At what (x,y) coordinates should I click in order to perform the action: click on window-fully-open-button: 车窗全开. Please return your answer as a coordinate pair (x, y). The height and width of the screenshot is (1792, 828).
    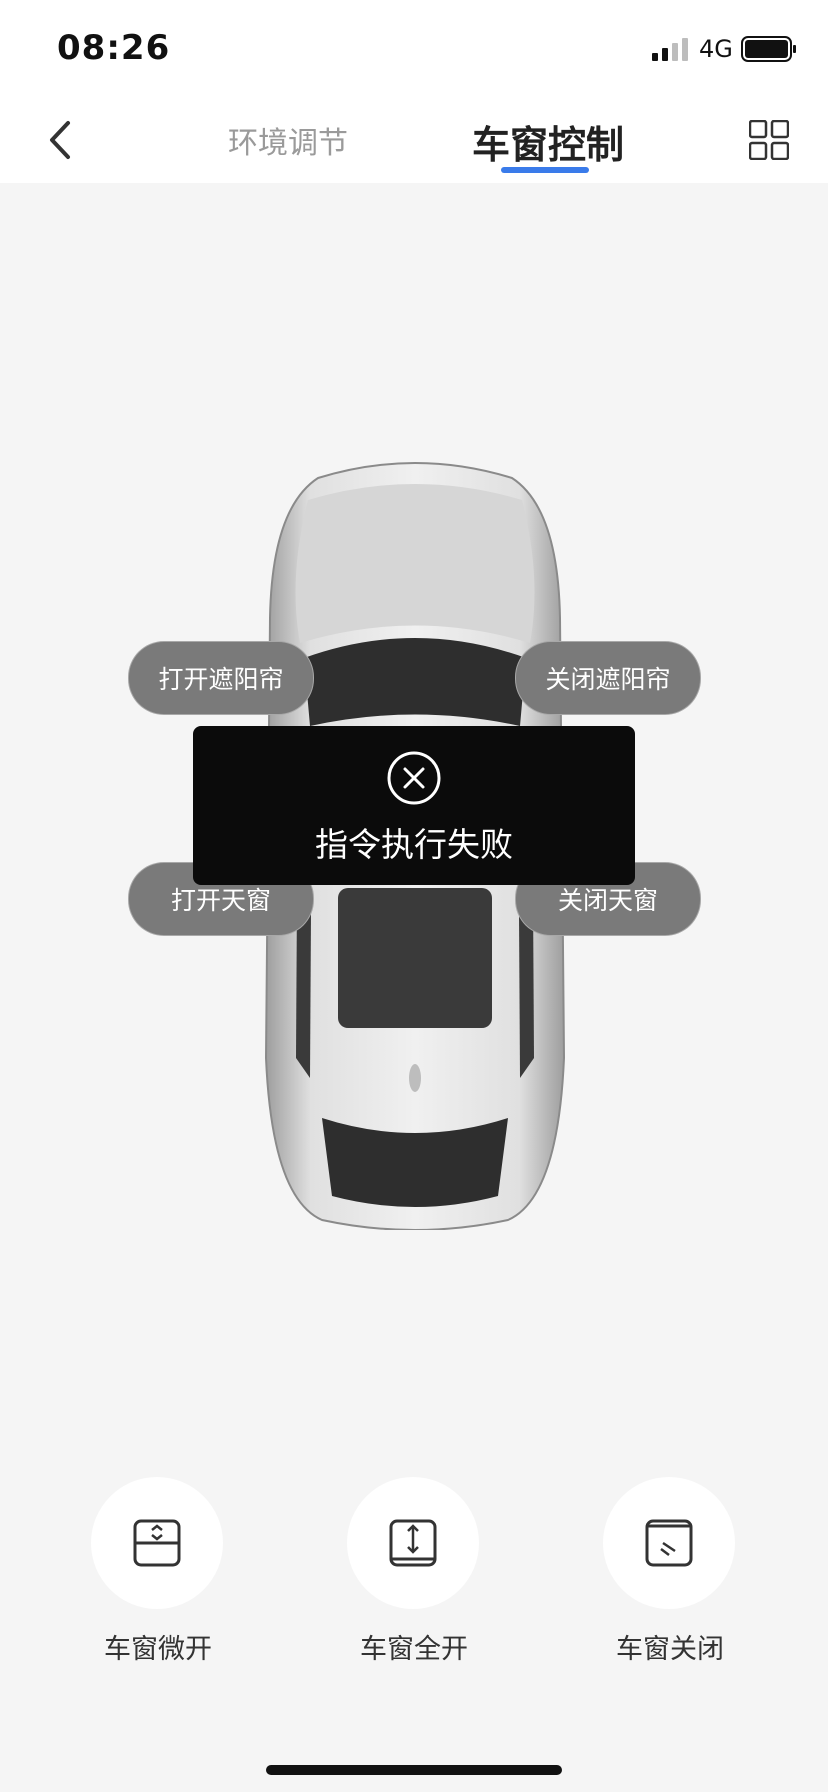
    Looking at the image, I should click on (414, 1571).